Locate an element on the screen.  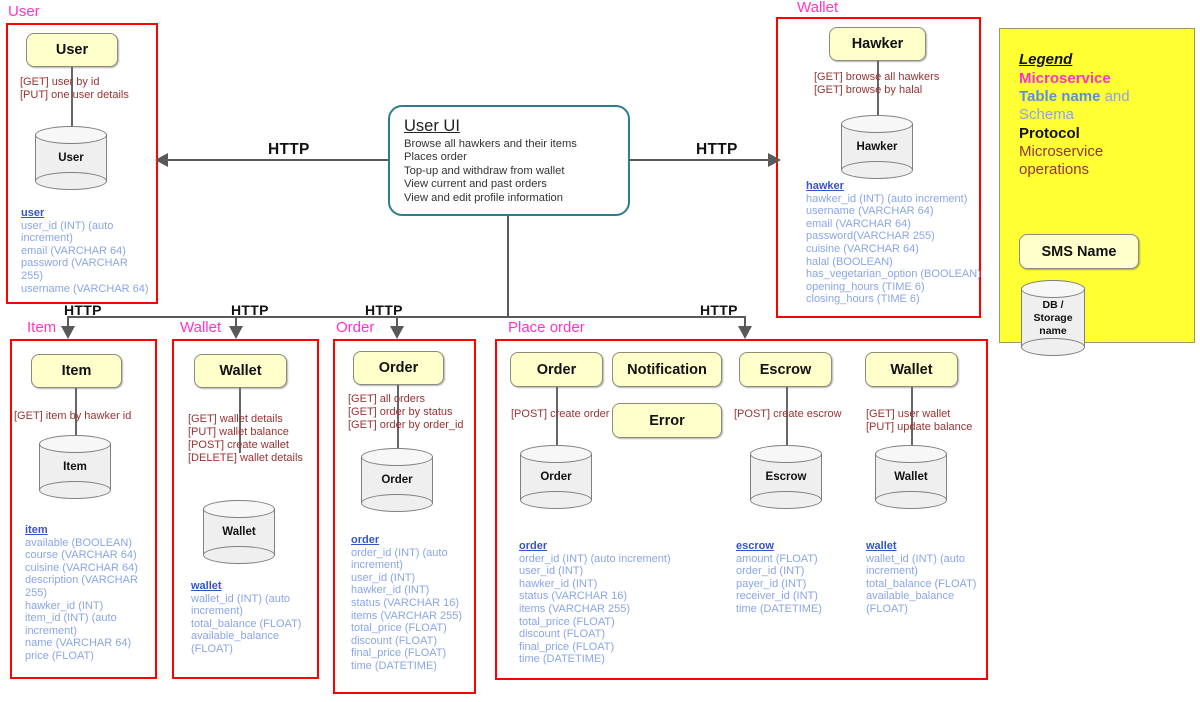
service-box-place-order-wallet: Wallet is located at coordinates (911, 369).